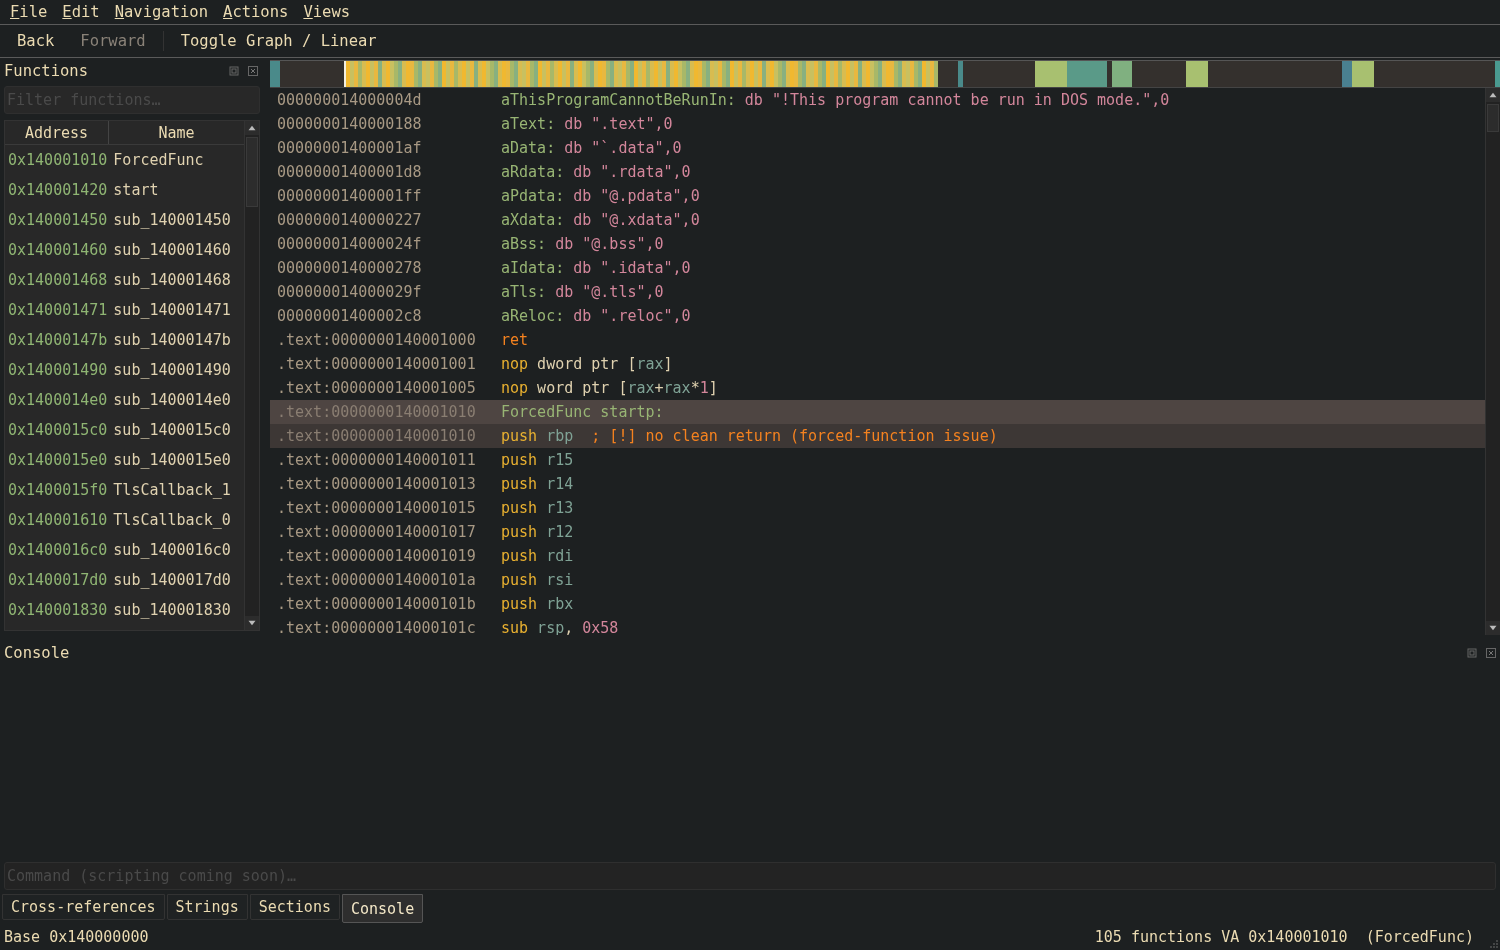 The height and width of the screenshot is (950, 1500). What do you see at coordinates (537, 532) in the screenshot?
I see `code-line: push r12` at bounding box center [537, 532].